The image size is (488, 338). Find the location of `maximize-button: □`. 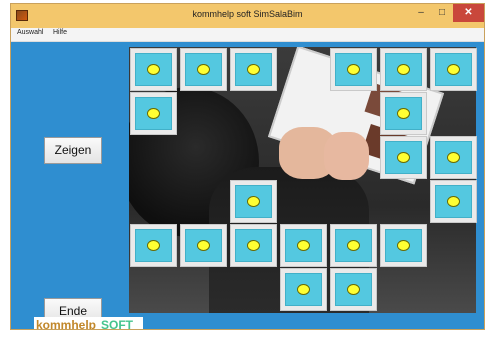

maximize-button: □ is located at coordinates (442, 13).